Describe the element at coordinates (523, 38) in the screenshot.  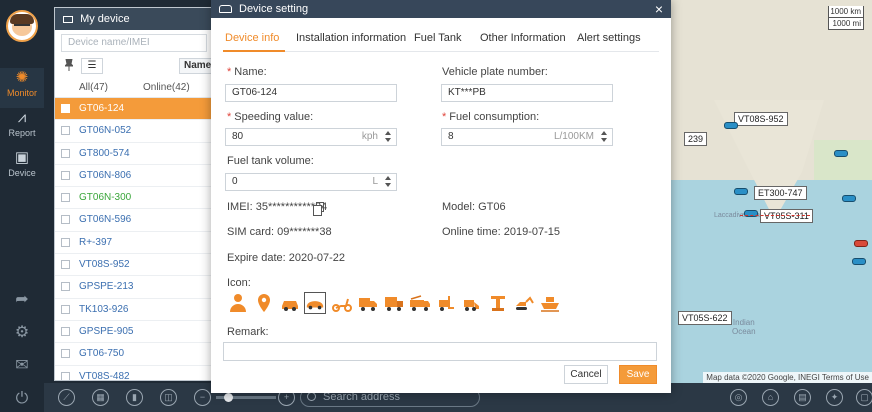
I see `tab-other-information: Other Information` at that location.